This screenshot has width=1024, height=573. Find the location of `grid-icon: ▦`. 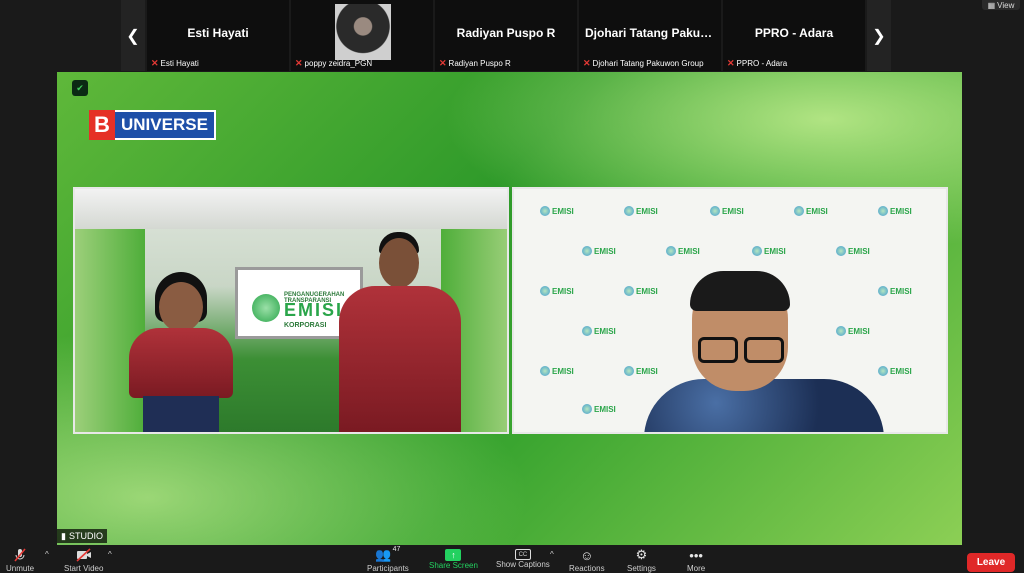

grid-icon: ▦ is located at coordinates (991, 5).